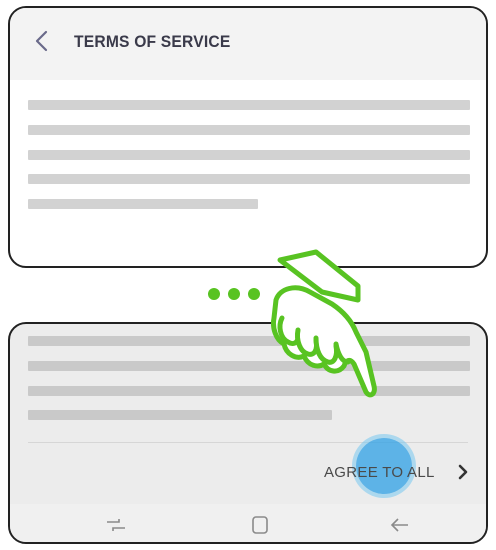 Image resolution: width=496 pixels, height=550 pixels. I want to click on system-nav-bar, so click(248, 523).